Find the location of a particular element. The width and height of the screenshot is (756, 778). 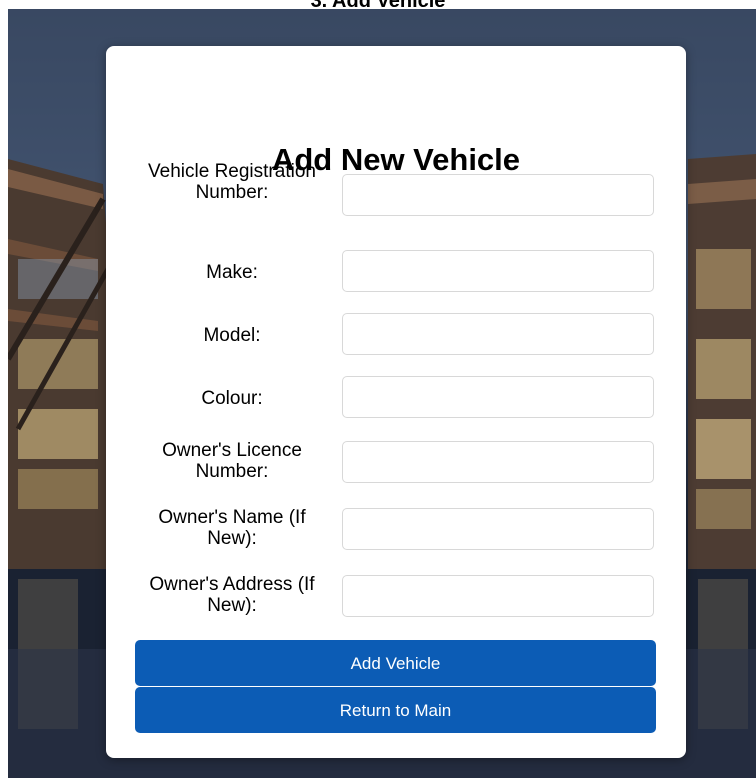

return-to-main-button: Return to Main is located at coordinates (395, 710).